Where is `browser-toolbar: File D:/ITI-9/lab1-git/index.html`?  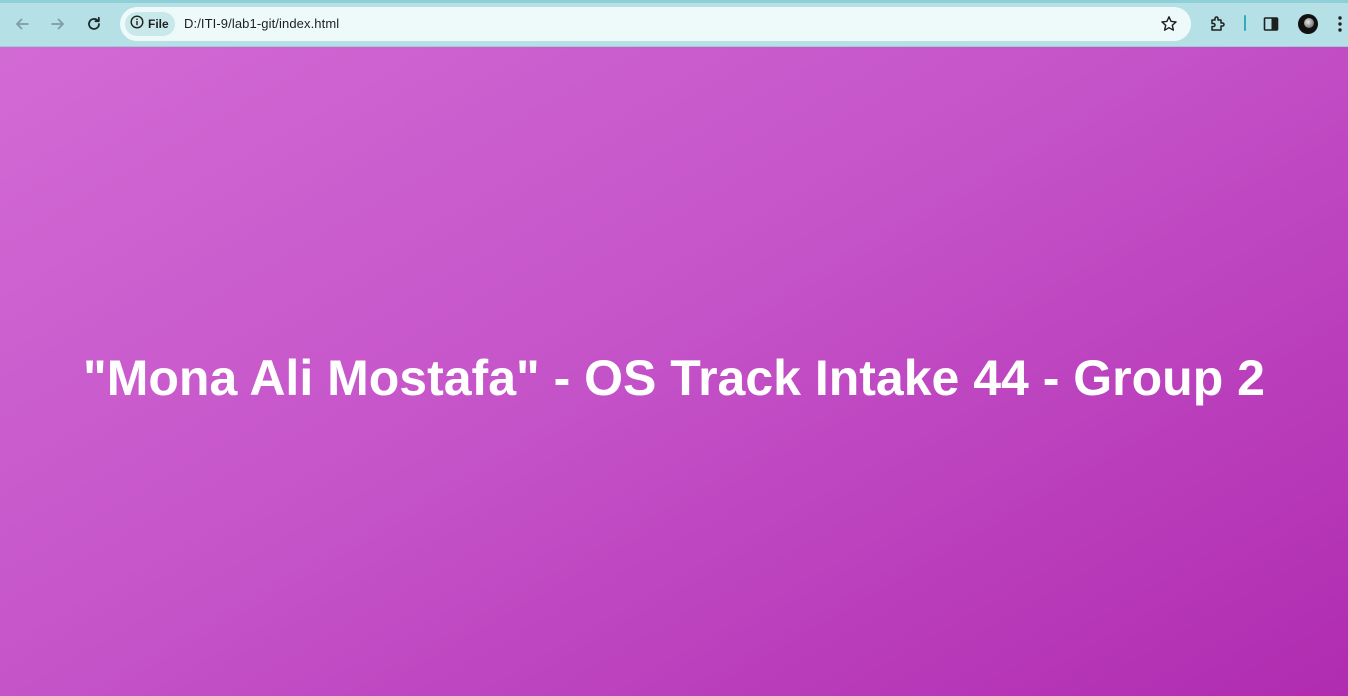
browser-toolbar: File D:/ITI-9/lab1-git/index.html is located at coordinates (674, 23).